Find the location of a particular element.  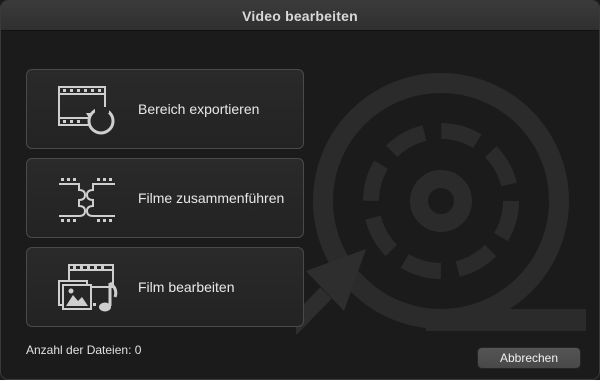

file-count-label: Anzahl der Dateien: 0 is located at coordinates (84, 350).